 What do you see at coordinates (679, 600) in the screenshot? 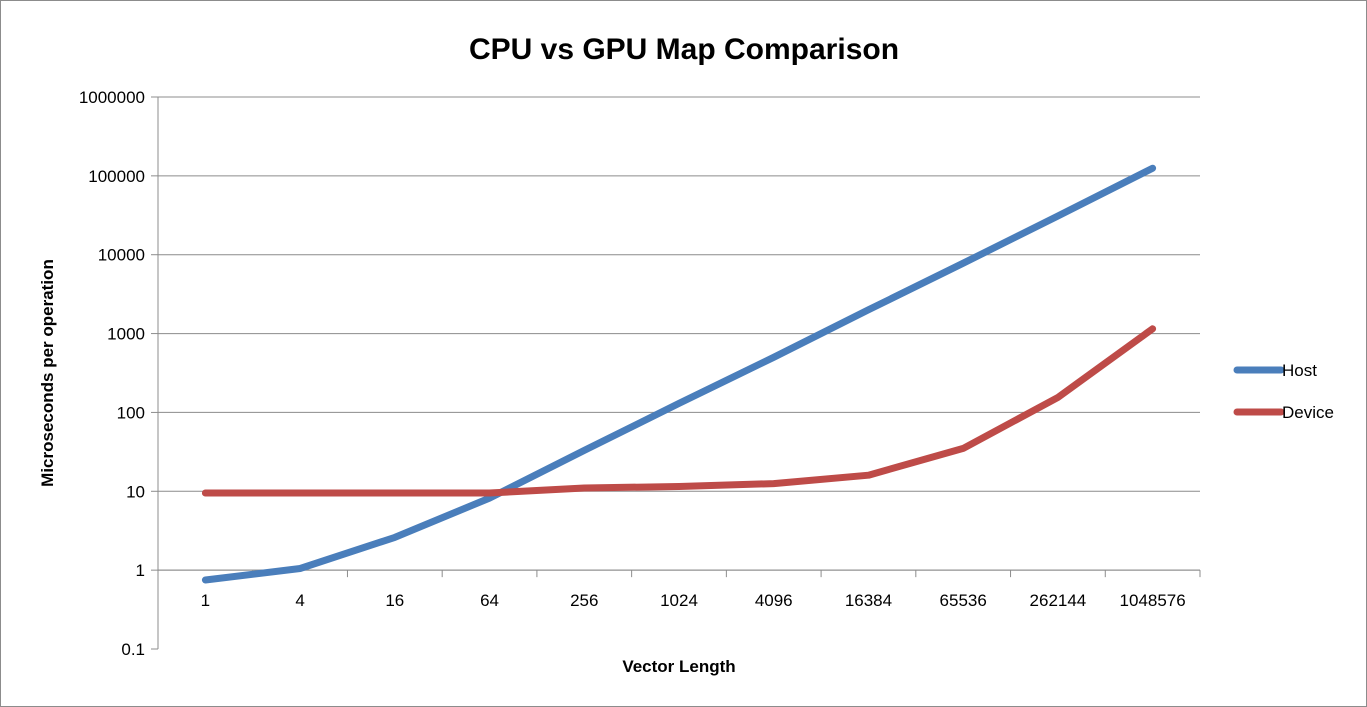
I see `x-tick-label: 1024` at bounding box center [679, 600].